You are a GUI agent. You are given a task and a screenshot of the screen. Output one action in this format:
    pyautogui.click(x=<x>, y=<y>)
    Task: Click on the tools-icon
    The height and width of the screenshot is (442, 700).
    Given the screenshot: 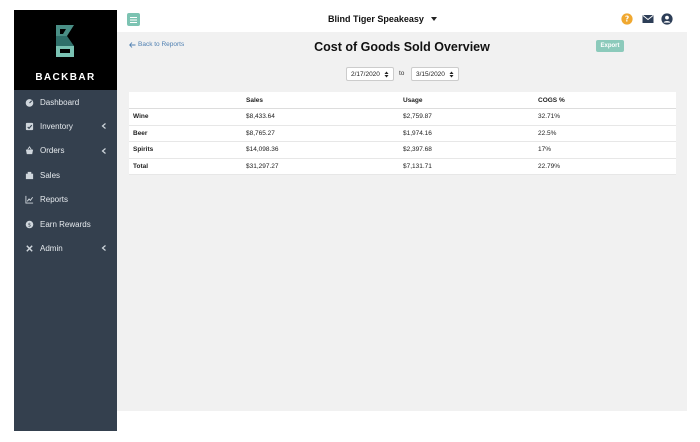 What is the action you would take?
    pyautogui.click(x=29, y=248)
    